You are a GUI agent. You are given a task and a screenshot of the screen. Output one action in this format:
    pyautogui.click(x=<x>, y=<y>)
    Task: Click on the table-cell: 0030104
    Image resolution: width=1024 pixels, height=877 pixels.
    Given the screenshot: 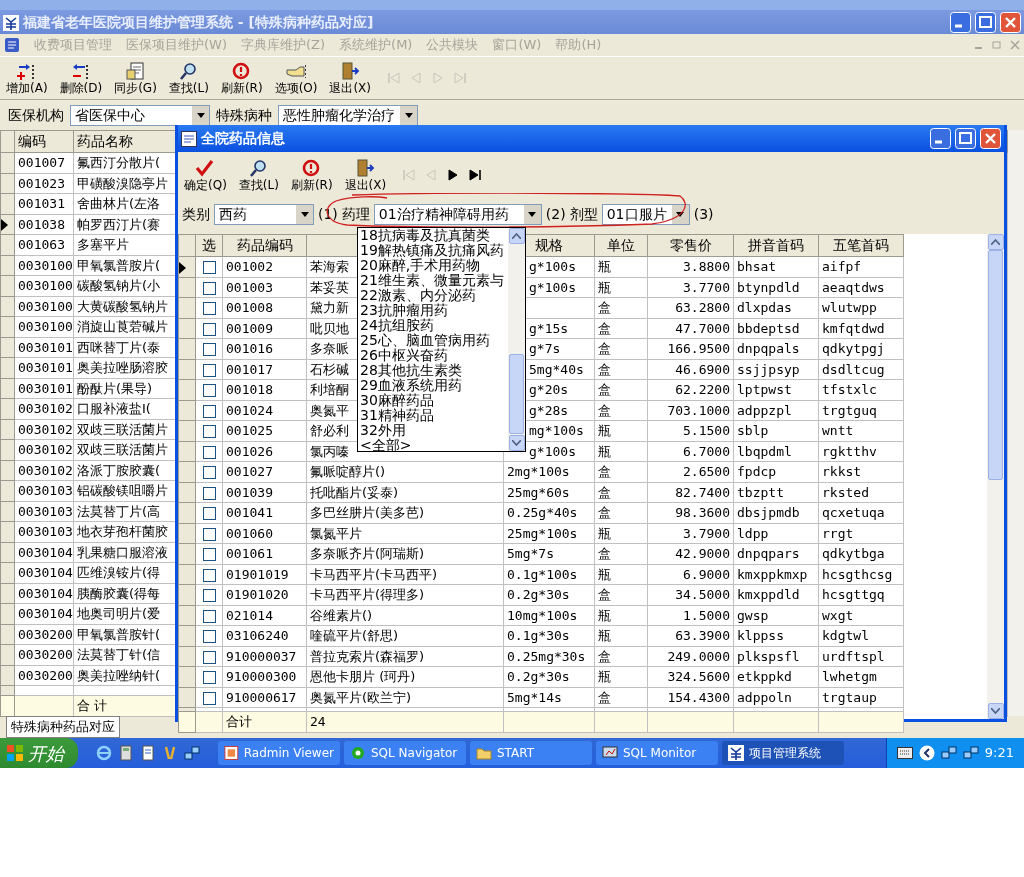 What is the action you would take?
    pyautogui.click(x=44, y=552)
    